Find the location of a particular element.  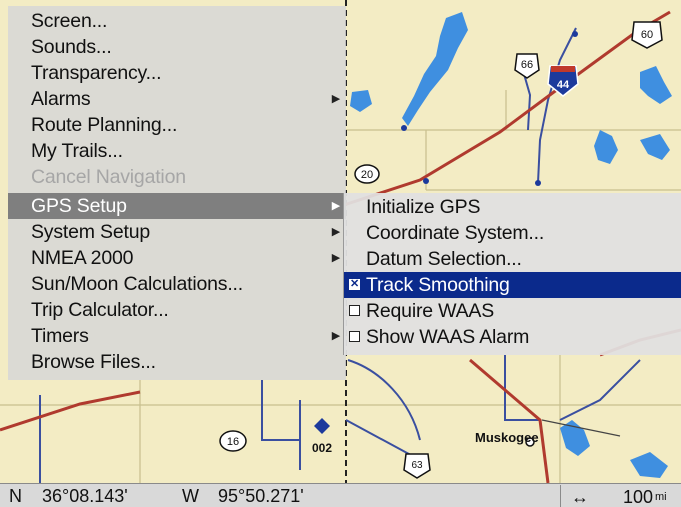

submenu-item-require-waas: Require WAAS is located at coordinates (512, 311).